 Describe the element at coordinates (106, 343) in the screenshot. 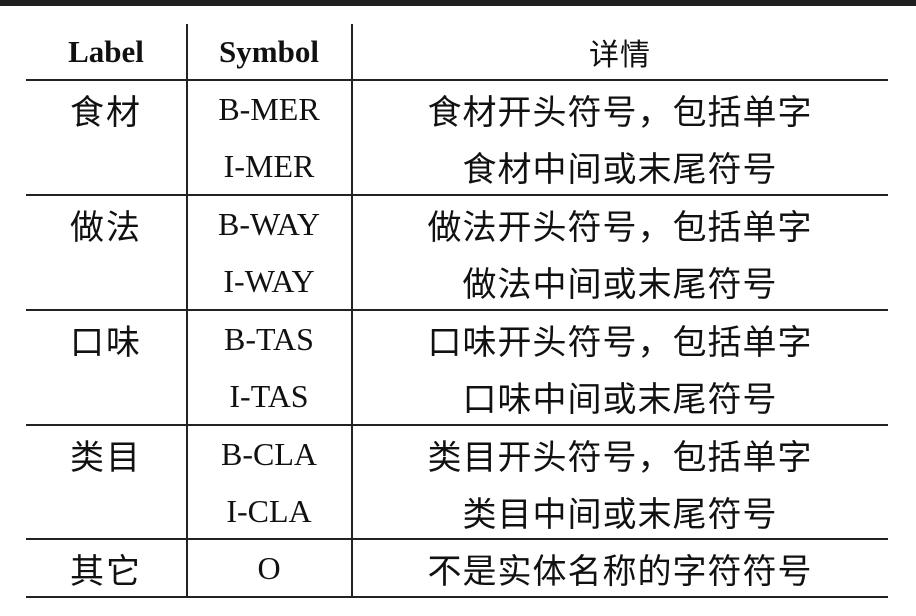

I see `row-label: 口味` at that location.